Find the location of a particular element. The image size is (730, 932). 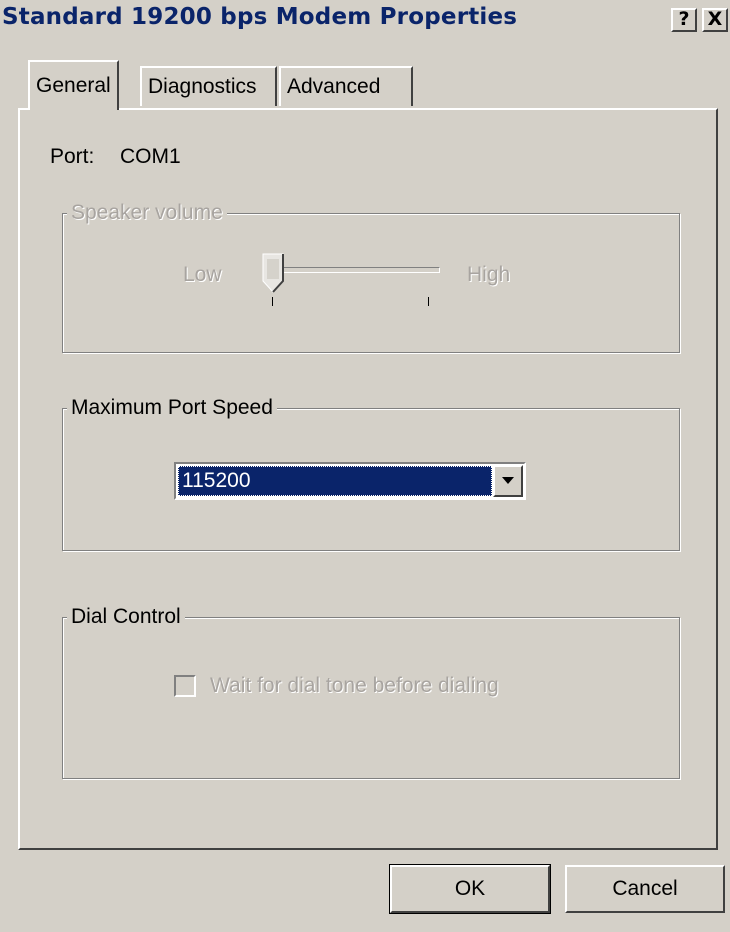

tab-advanced: Advanced is located at coordinates (346, 86).